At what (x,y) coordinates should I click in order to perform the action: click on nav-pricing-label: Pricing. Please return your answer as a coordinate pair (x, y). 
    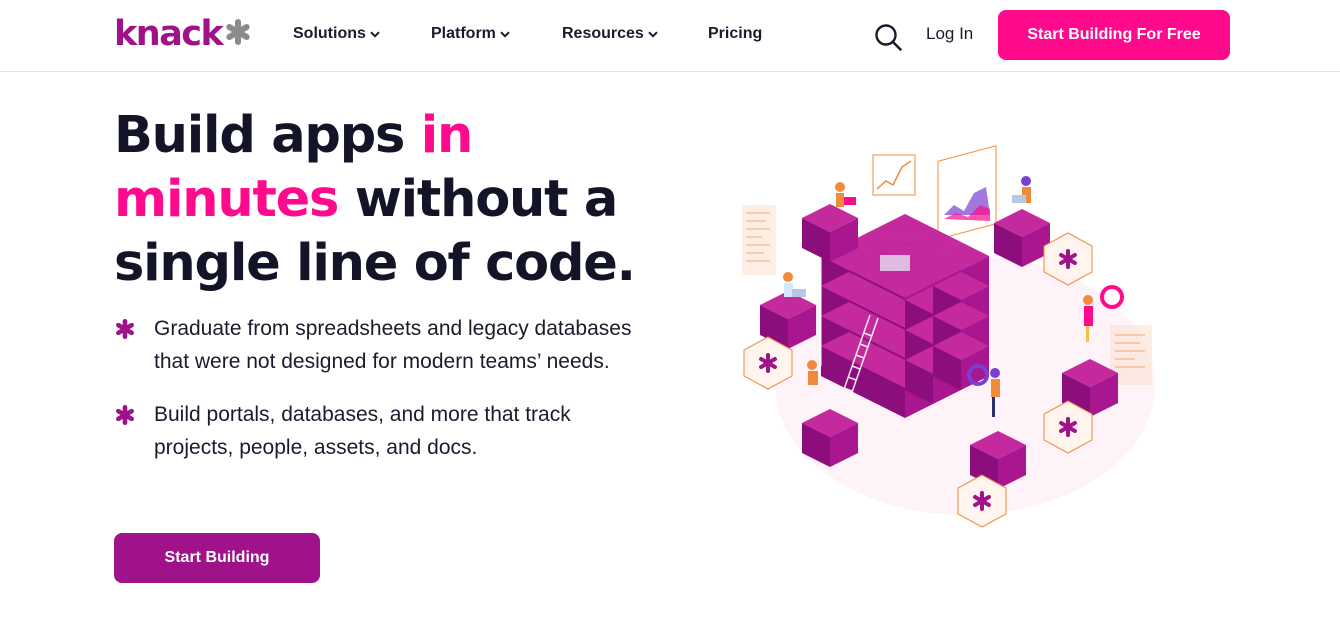
    Looking at the image, I should click on (735, 33).